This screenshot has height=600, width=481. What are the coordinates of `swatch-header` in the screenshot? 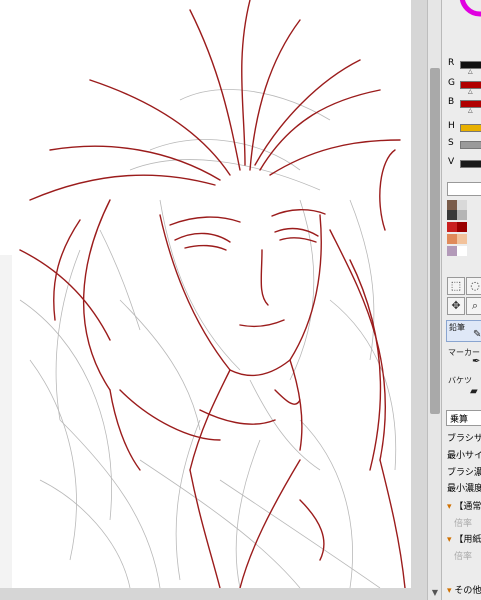 It's located at (464, 189).